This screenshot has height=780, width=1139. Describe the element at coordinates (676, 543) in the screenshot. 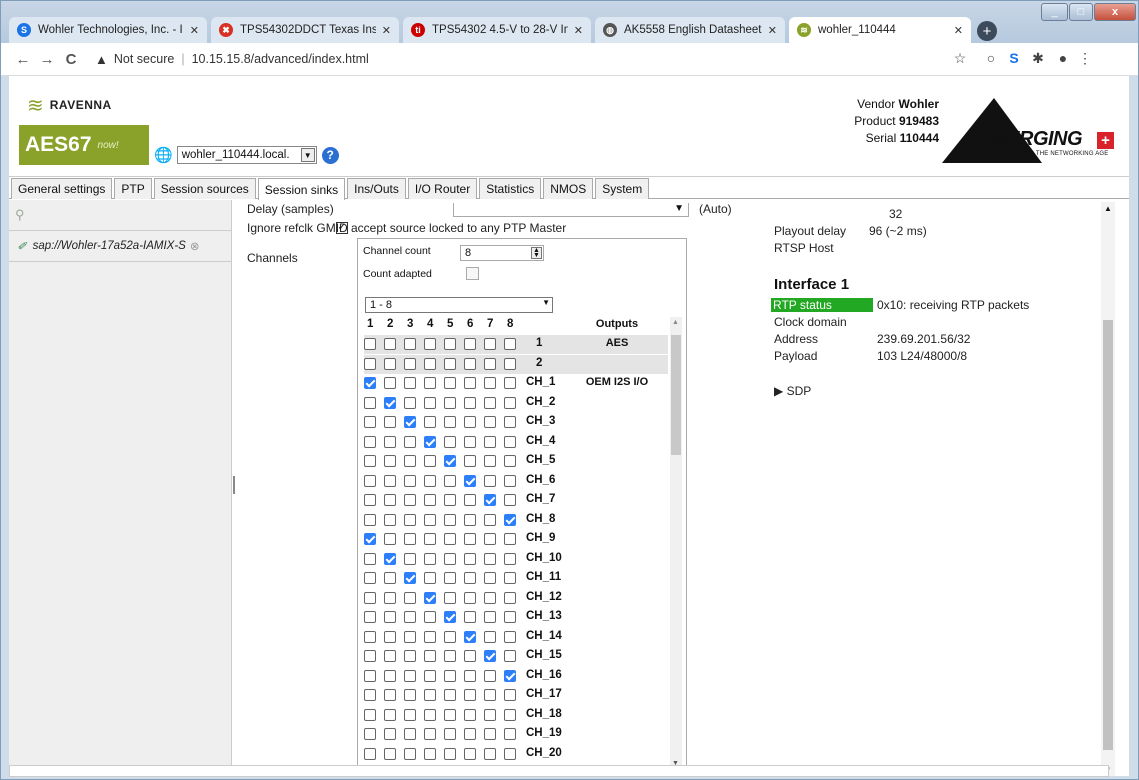

I see `matrix-scrollbar: ▲ ▼` at that location.